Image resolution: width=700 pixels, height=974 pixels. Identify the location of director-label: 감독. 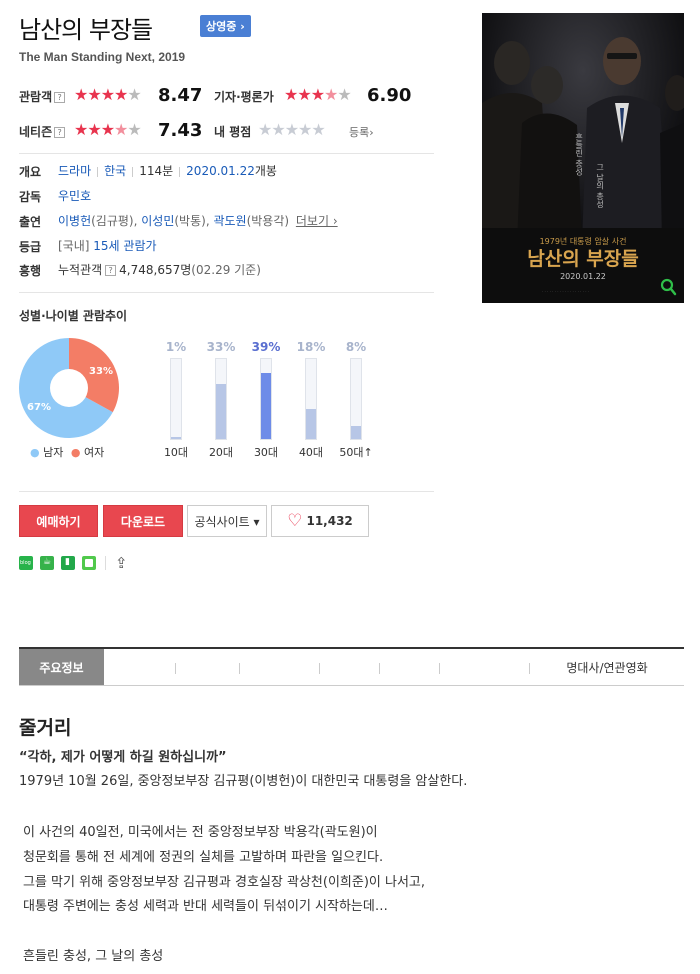
(30, 197).